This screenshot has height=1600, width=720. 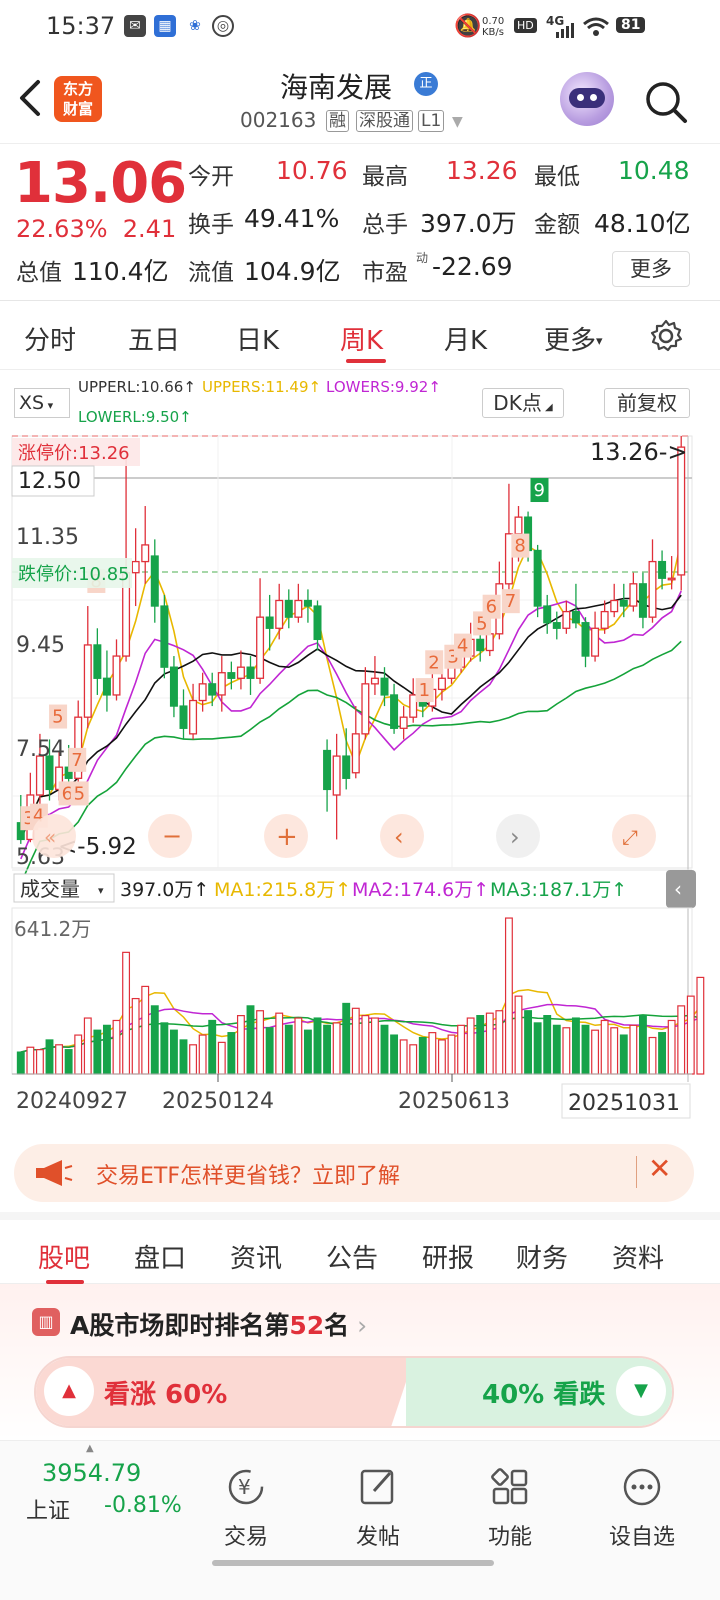 I want to click on tab-forum: 股吧, so click(x=64, y=1256).